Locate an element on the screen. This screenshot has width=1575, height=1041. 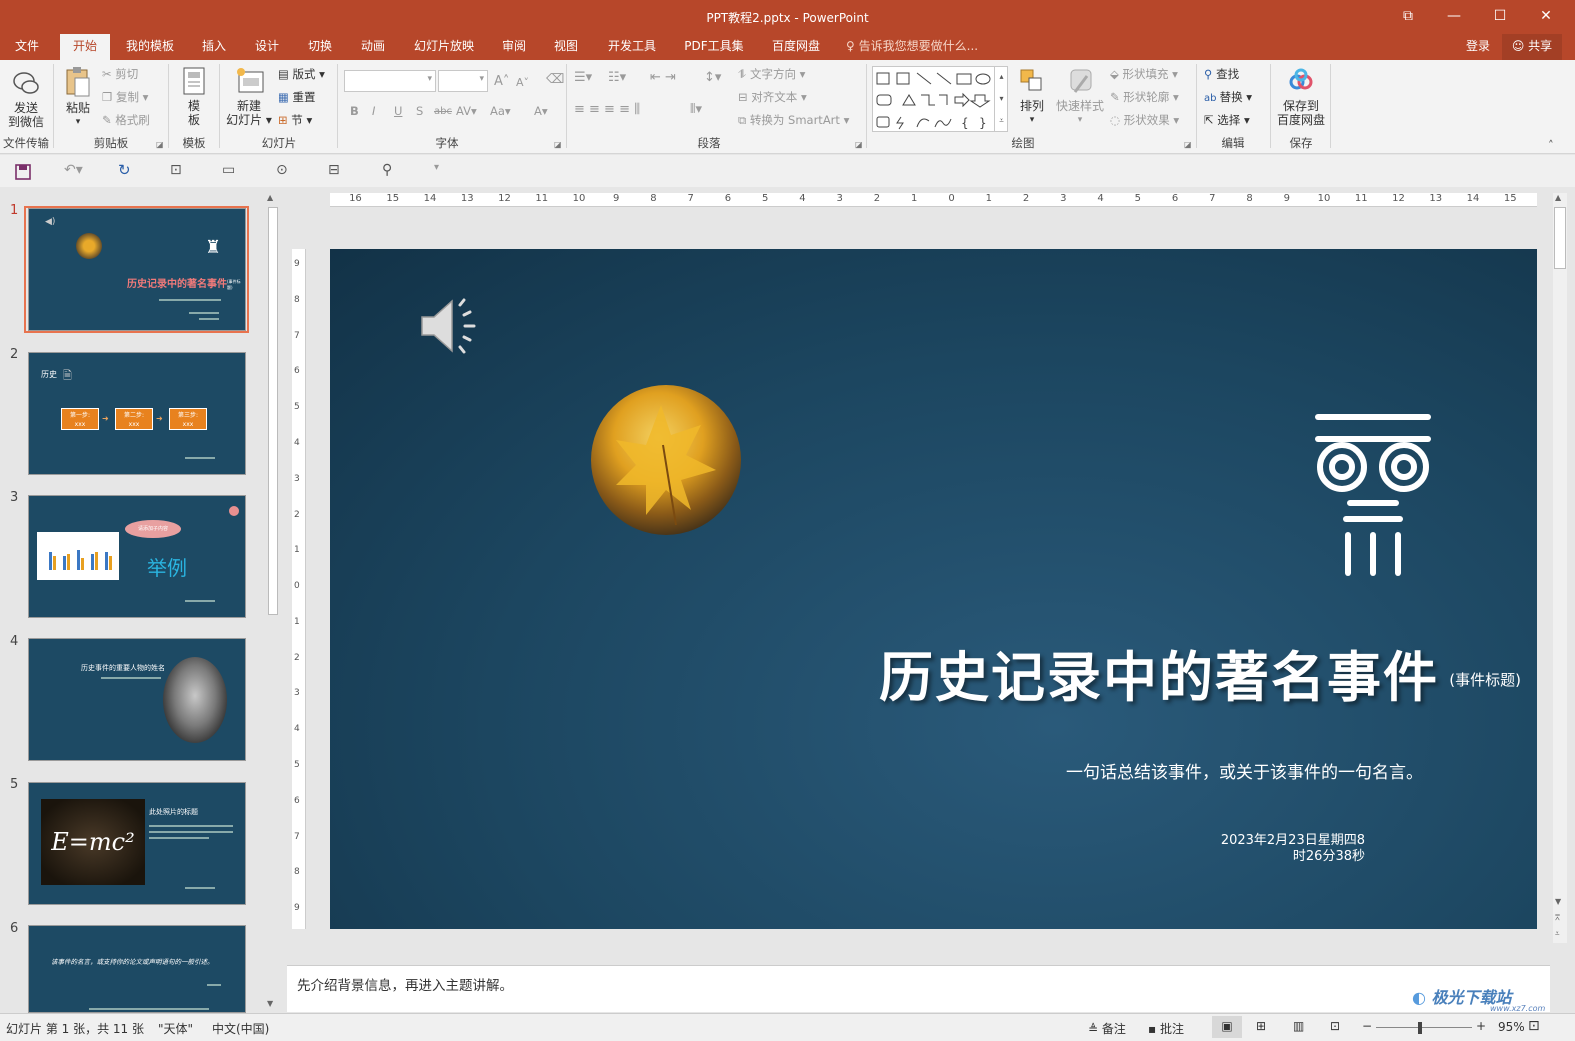
shadow-button: S is located at coordinates (419, 111).